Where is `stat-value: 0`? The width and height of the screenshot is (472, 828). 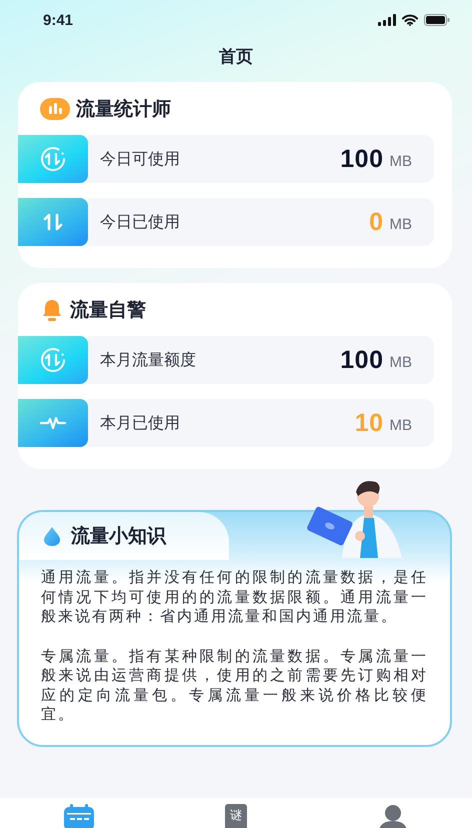
stat-value: 0 is located at coordinates (376, 222).